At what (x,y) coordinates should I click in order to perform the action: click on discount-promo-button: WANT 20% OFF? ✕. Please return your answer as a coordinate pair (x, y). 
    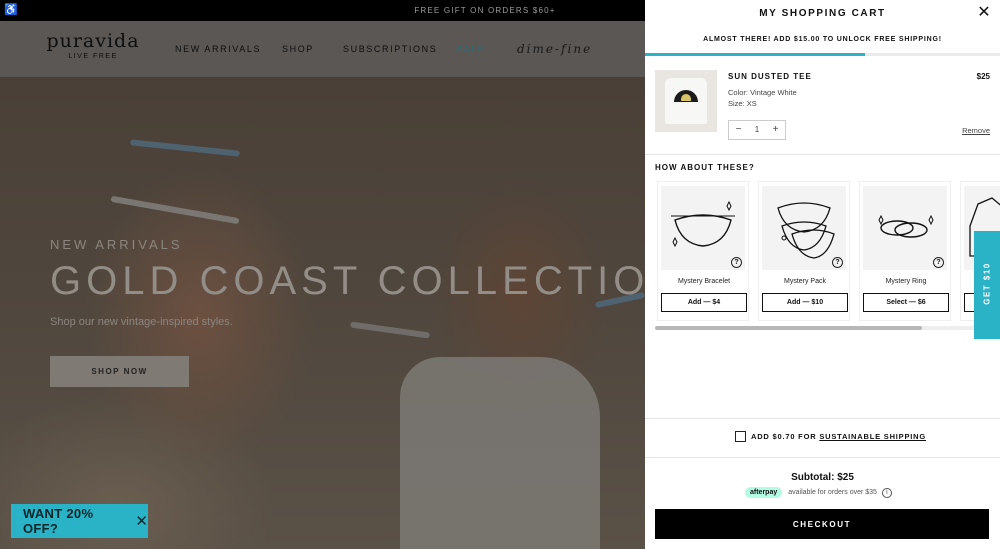
    Looking at the image, I should click on (79, 521).